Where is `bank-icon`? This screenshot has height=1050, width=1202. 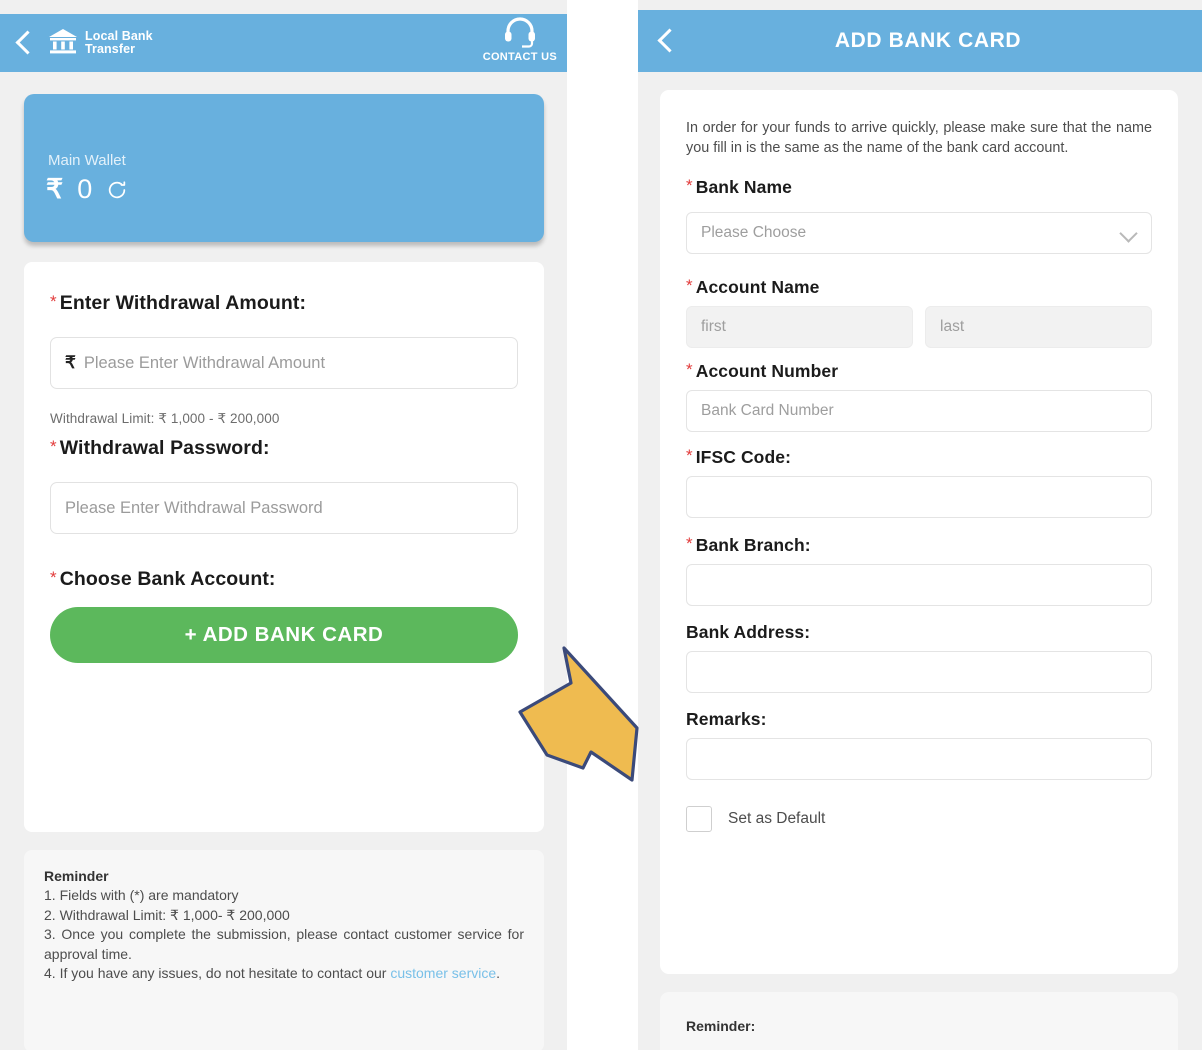
bank-icon is located at coordinates (63, 43).